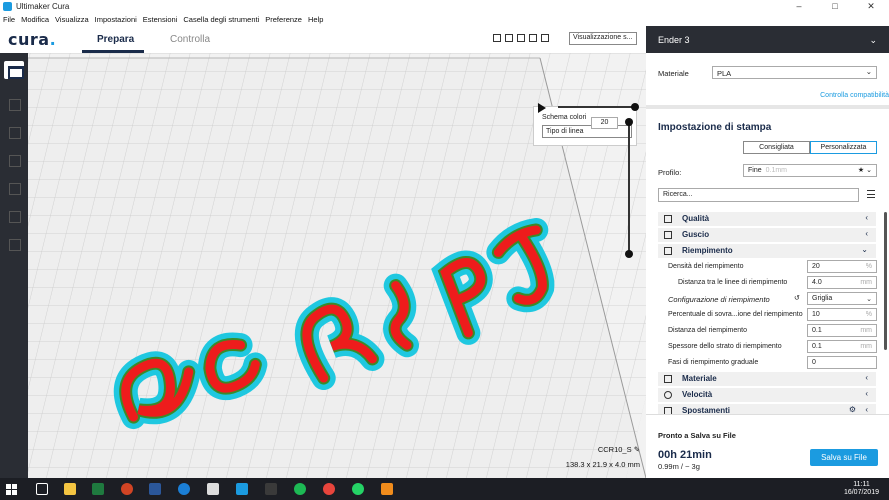 The width and height of the screenshot is (889, 500). I want to click on layer-number-input: 20, so click(604, 123).